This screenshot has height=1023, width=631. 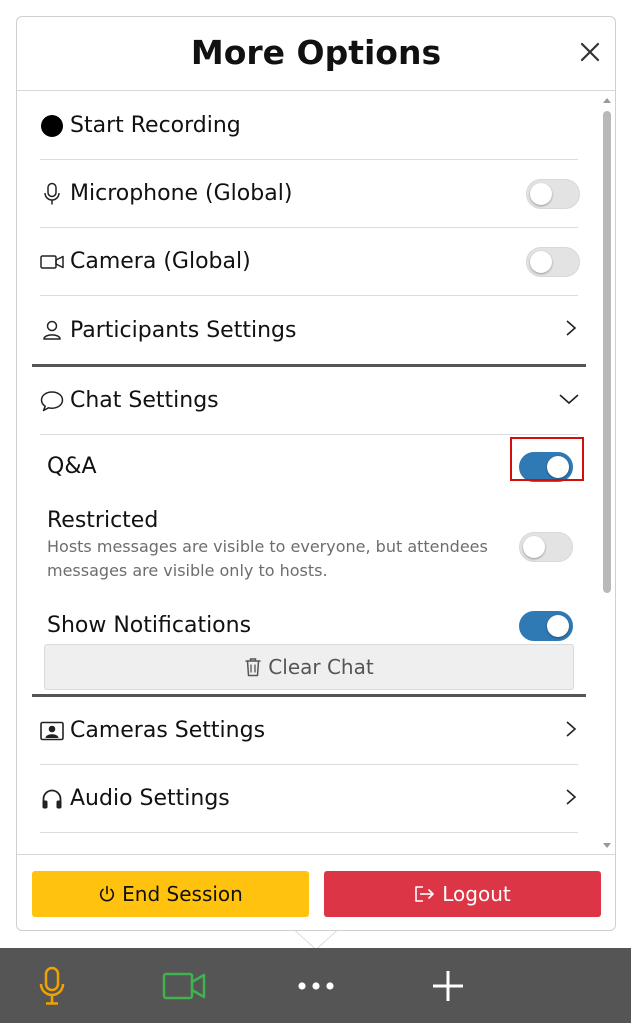 I want to click on logout-button: Logout, so click(x=462, y=894).